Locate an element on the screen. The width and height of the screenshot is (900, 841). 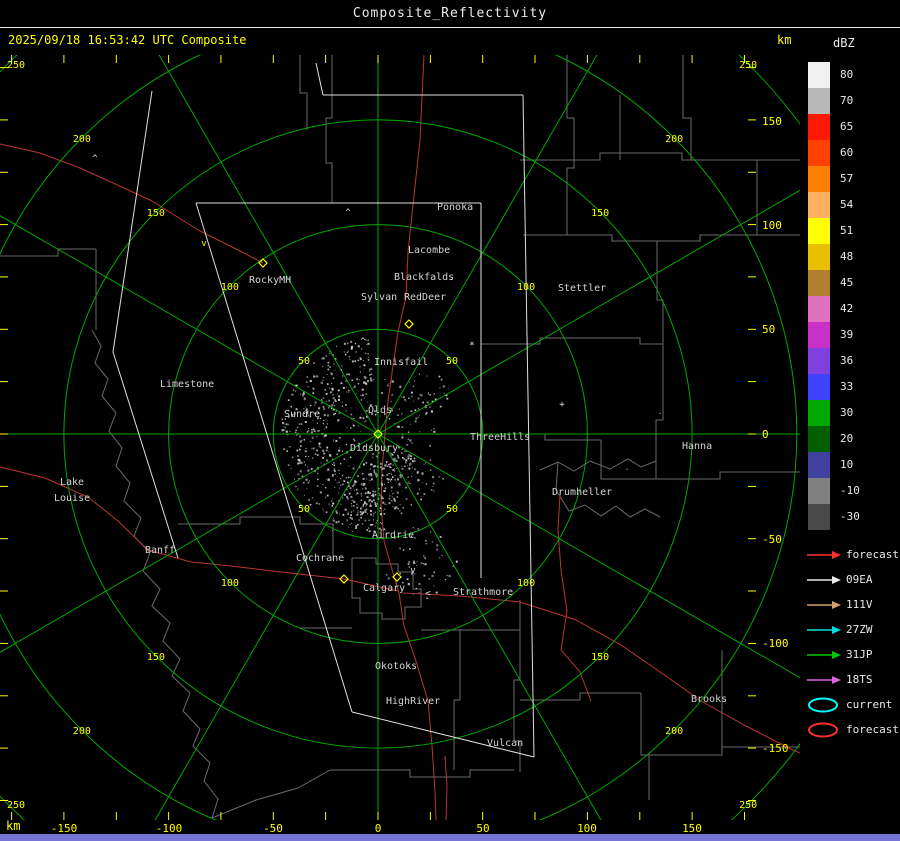
colorbar-entry: 65 is located at coordinates (853, 127).